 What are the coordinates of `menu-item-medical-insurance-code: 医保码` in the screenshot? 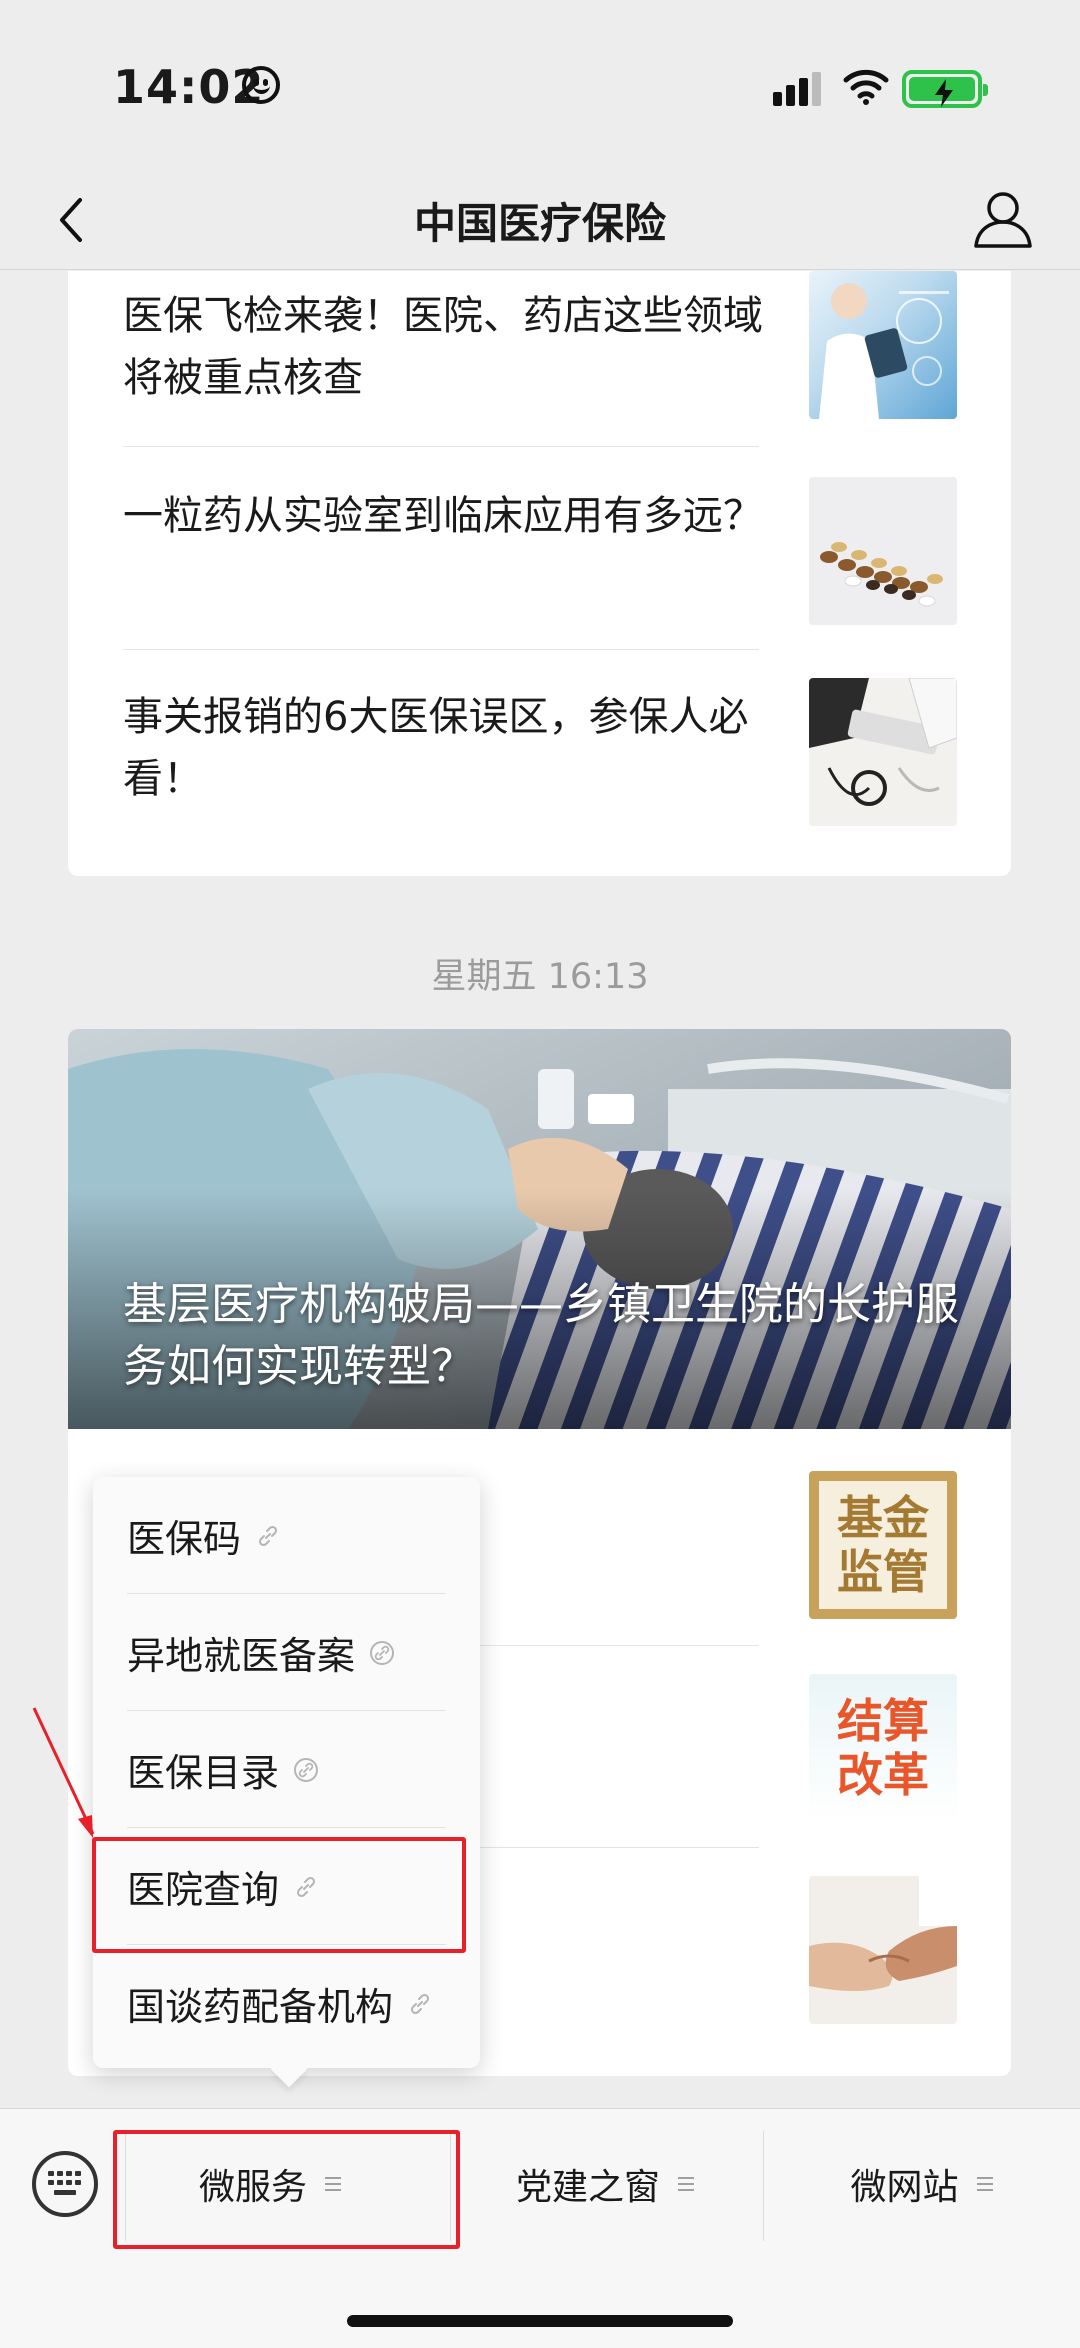 It's located at (286, 1535).